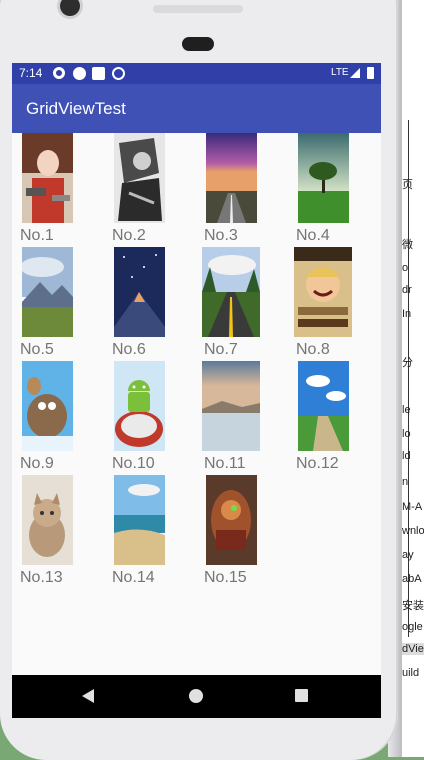  I want to click on thumbnail-starry-peak, so click(139, 292).